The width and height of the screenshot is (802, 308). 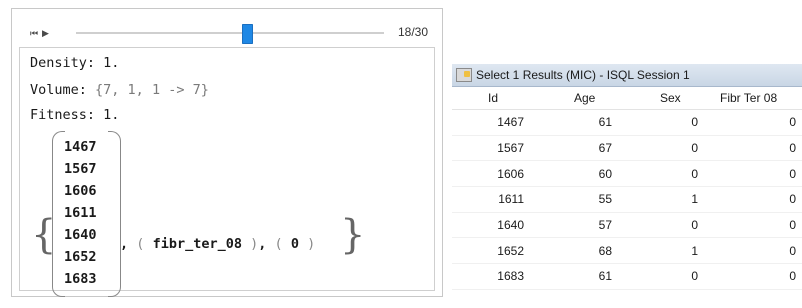 I want to click on play-icon: ▶, so click(x=45, y=34).